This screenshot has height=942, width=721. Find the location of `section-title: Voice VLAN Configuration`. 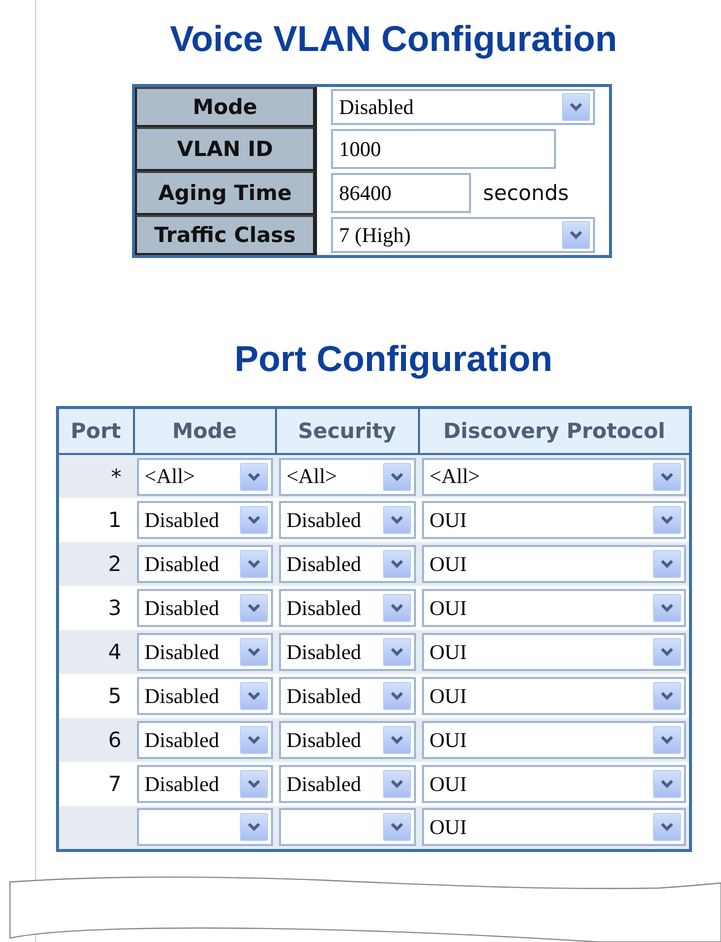

section-title: Voice VLAN Configuration is located at coordinates (393, 39).